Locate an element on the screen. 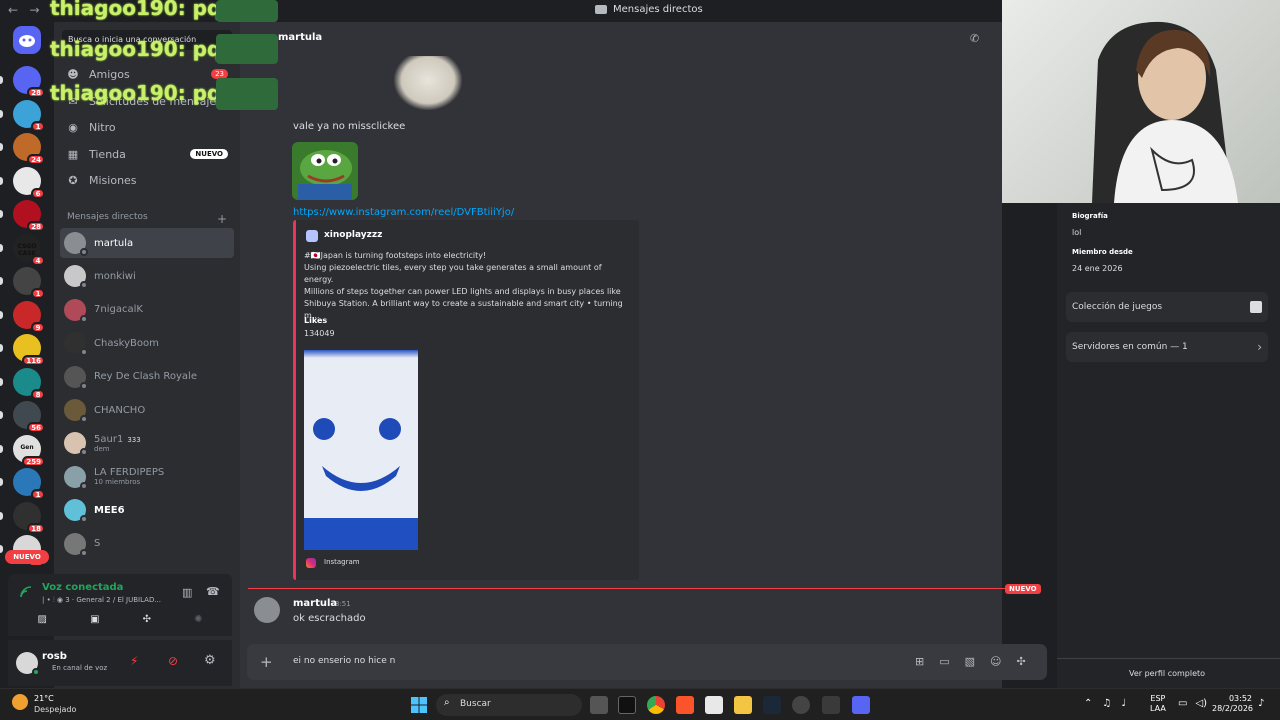  dm-item: 7nigacalK is located at coordinates (147, 310).